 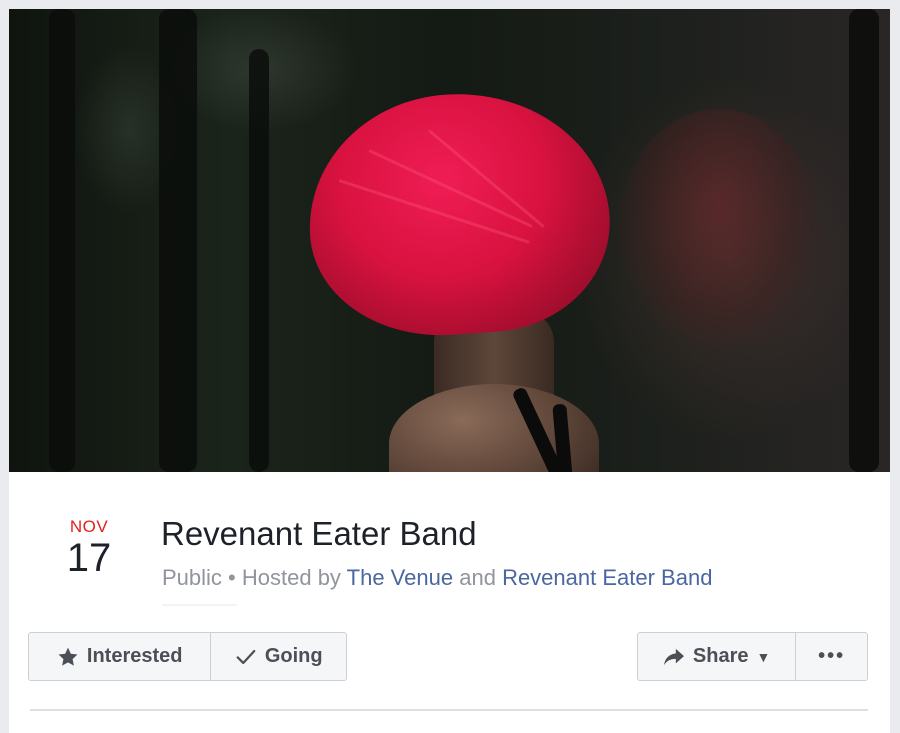 I want to click on share-button: Share ▼, so click(x=716, y=656).